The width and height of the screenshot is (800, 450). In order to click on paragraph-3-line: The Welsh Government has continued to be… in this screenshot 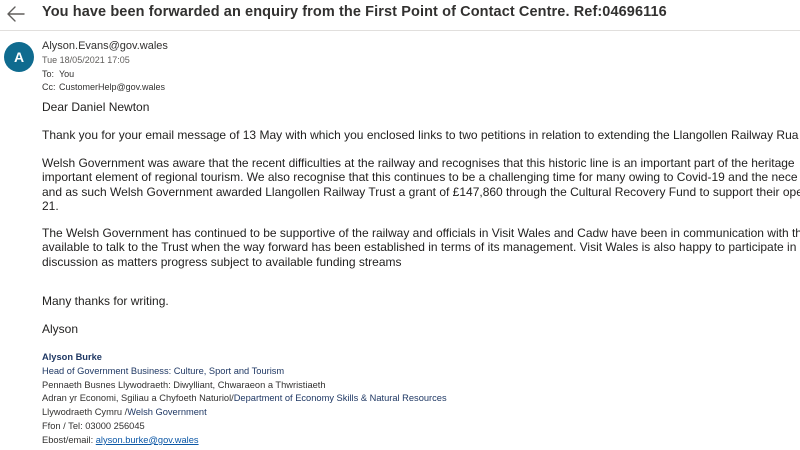, I will do `click(421, 233)`.